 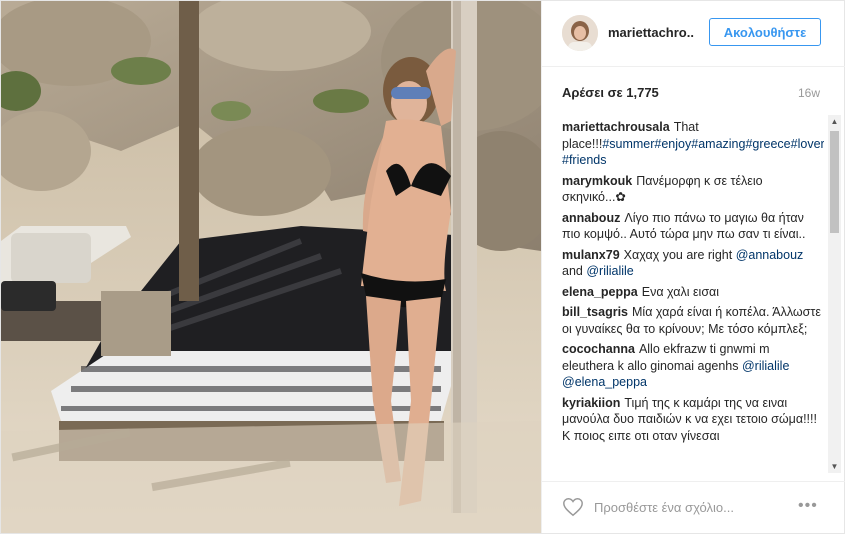 What do you see at coordinates (628, 144) in the screenshot?
I see `hashtag-link: #summer` at bounding box center [628, 144].